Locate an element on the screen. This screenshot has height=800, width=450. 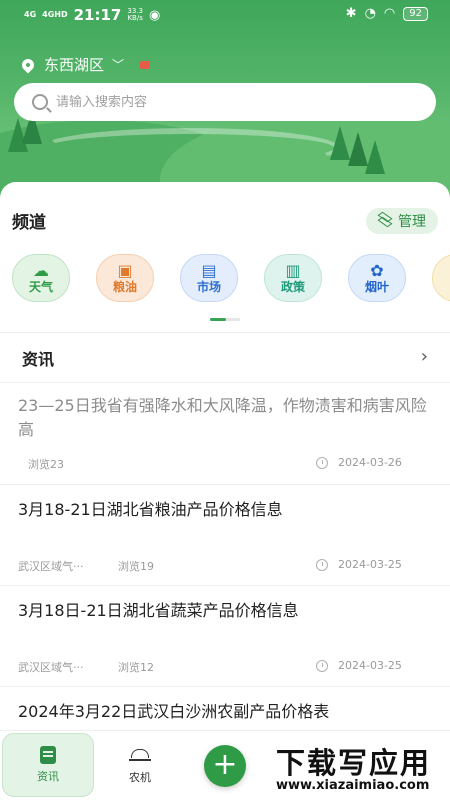
chat-icon: ◉ is located at coordinates (154, 15).